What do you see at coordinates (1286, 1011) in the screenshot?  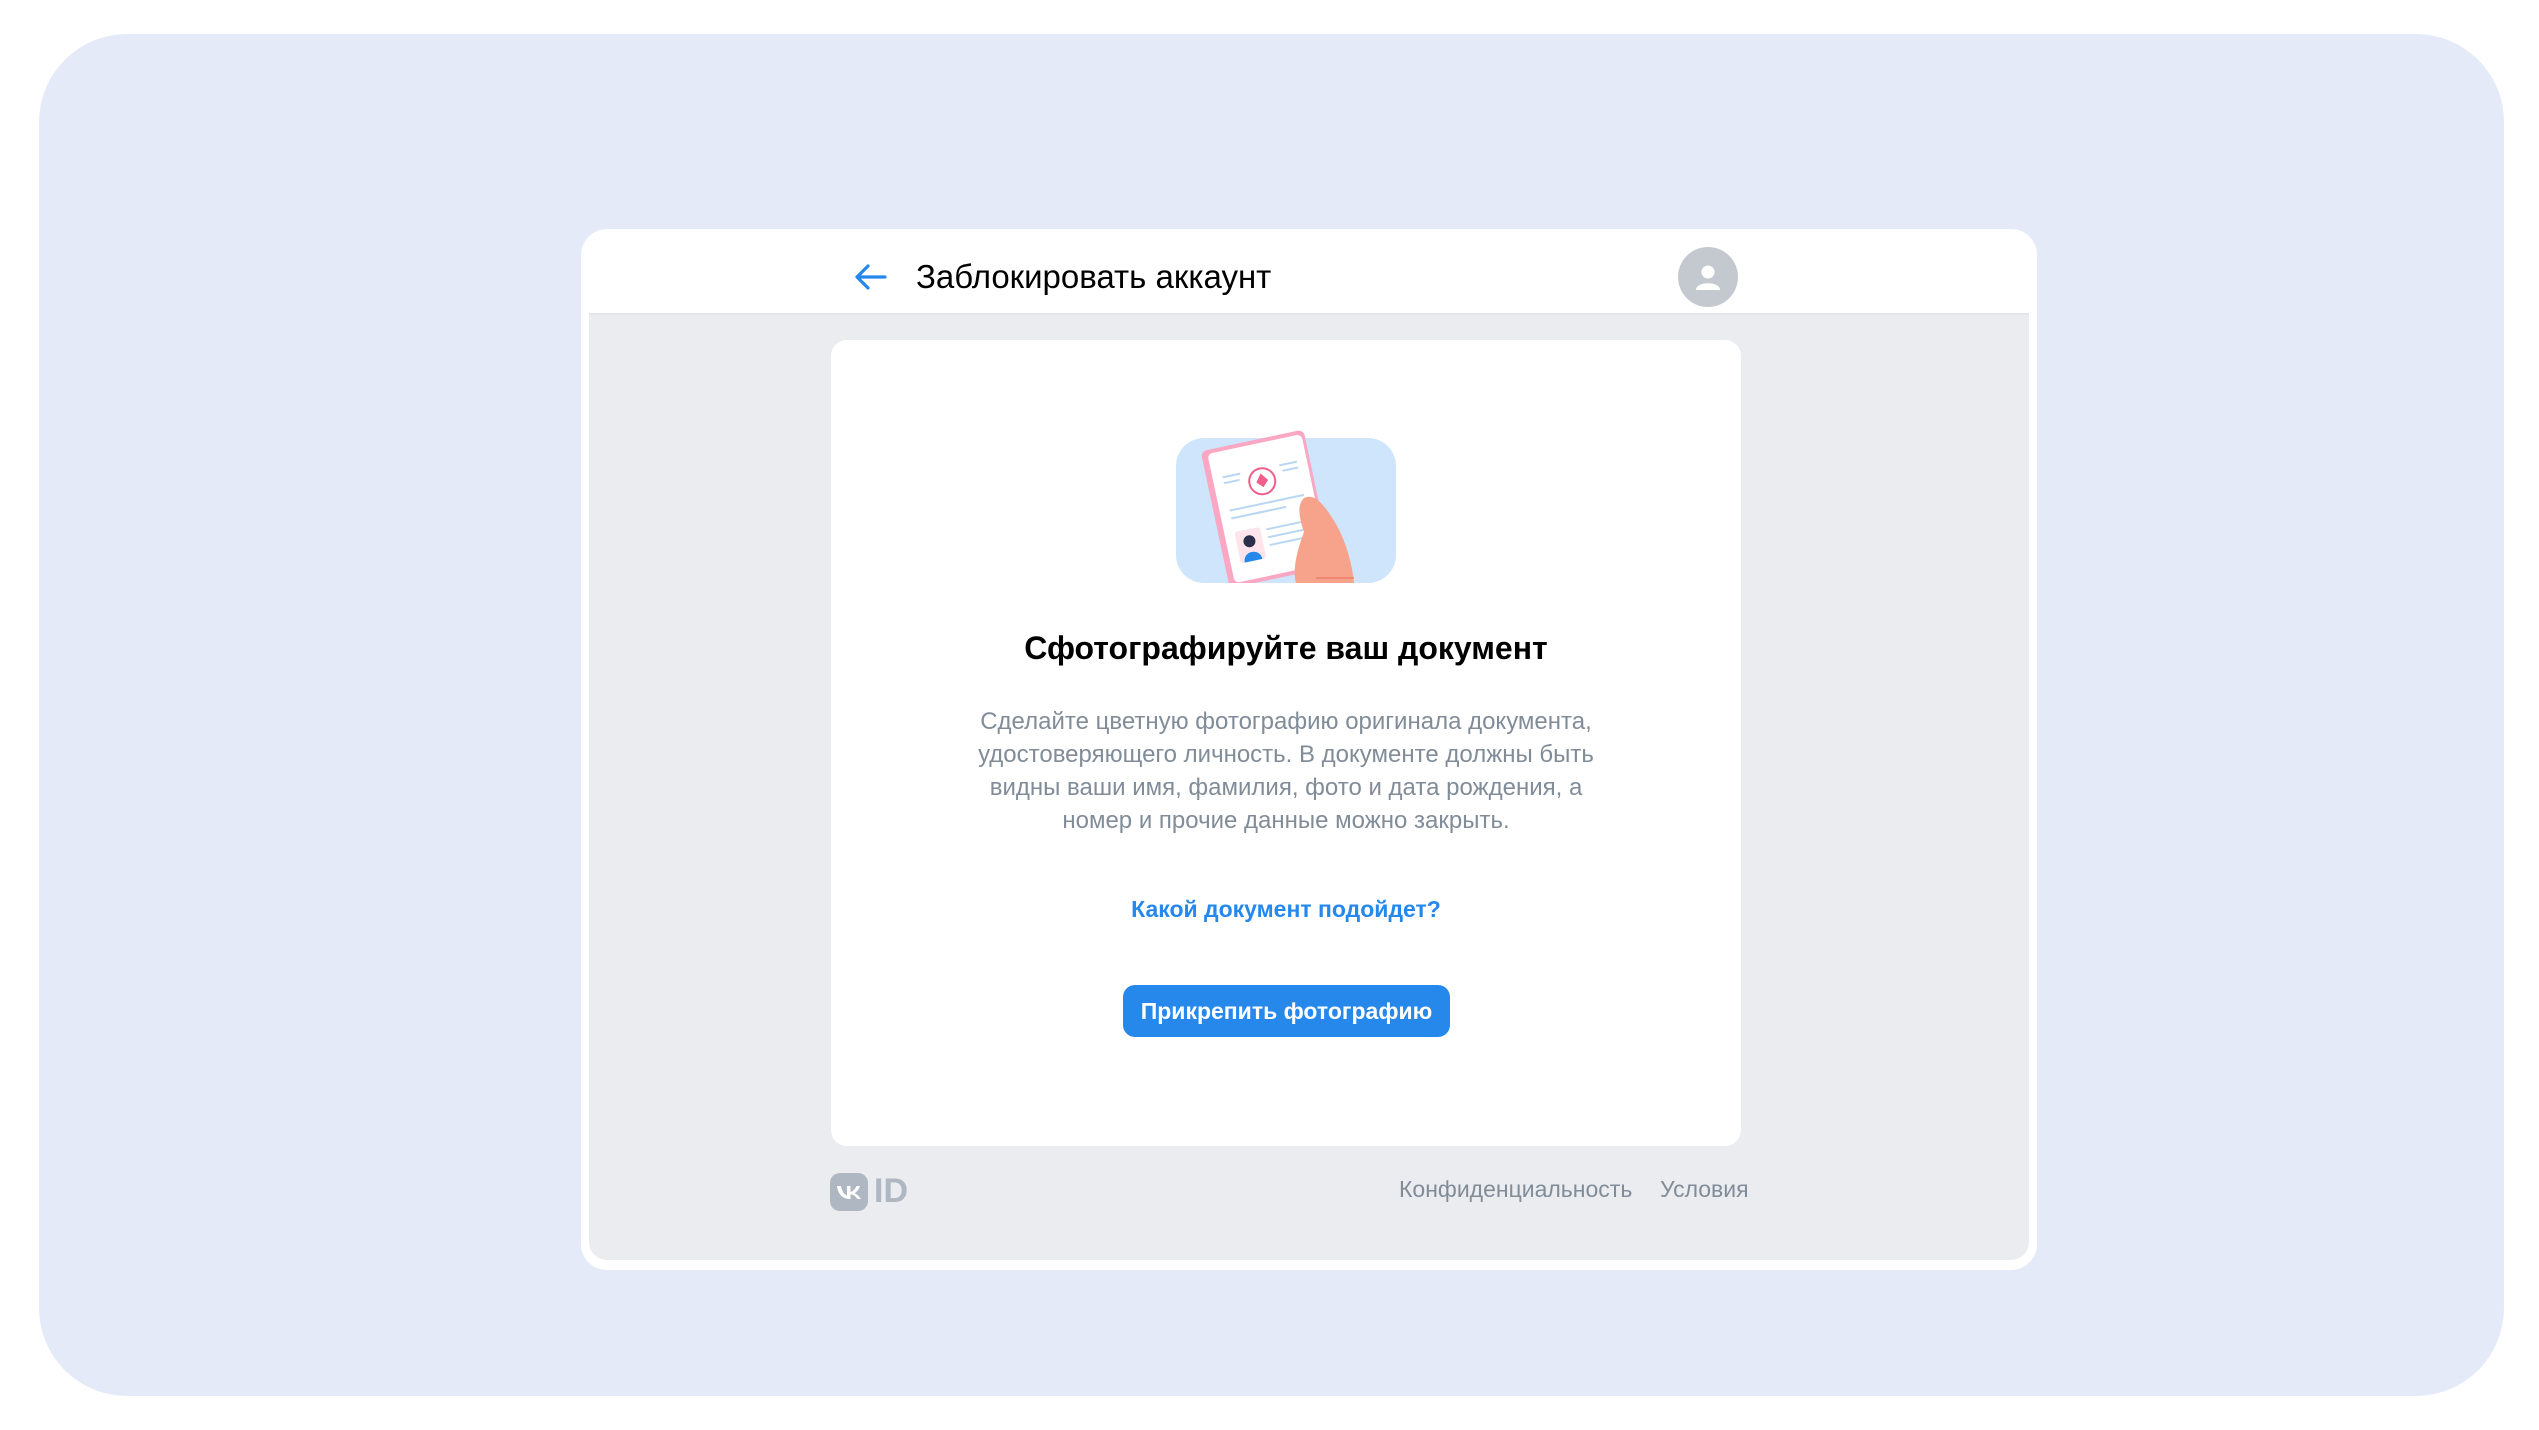 I see `attach-photo-button: Прикрепить фотографию` at bounding box center [1286, 1011].